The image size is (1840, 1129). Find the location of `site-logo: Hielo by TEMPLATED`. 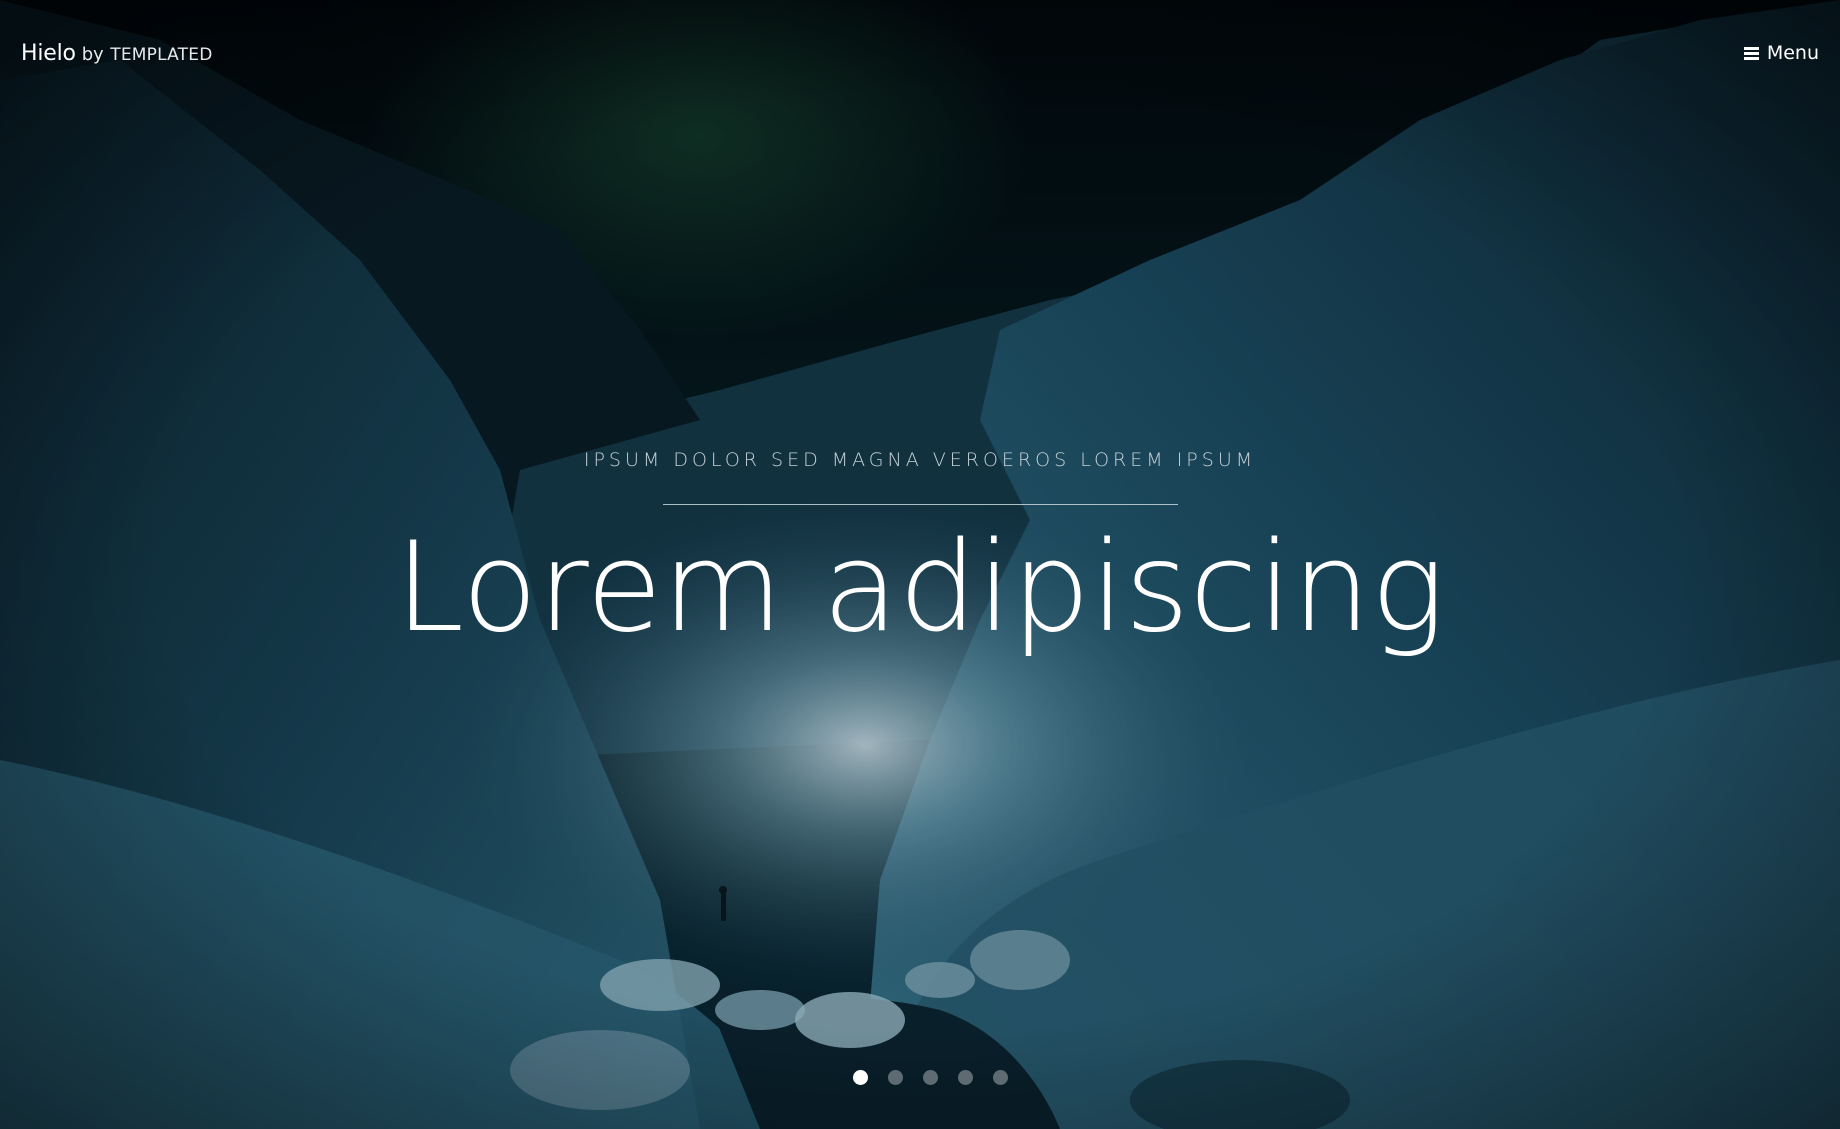

site-logo: Hielo by TEMPLATED is located at coordinates (116, 54).